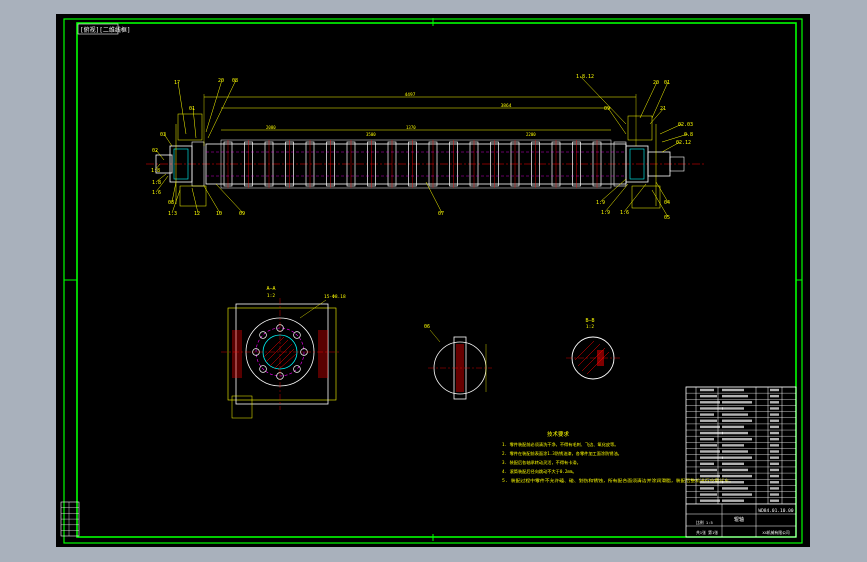 The image size is (867, 562). Describe the element at coordinates (411, 127) in the screenshot. I see `dim-small-1: 1370` at that location.